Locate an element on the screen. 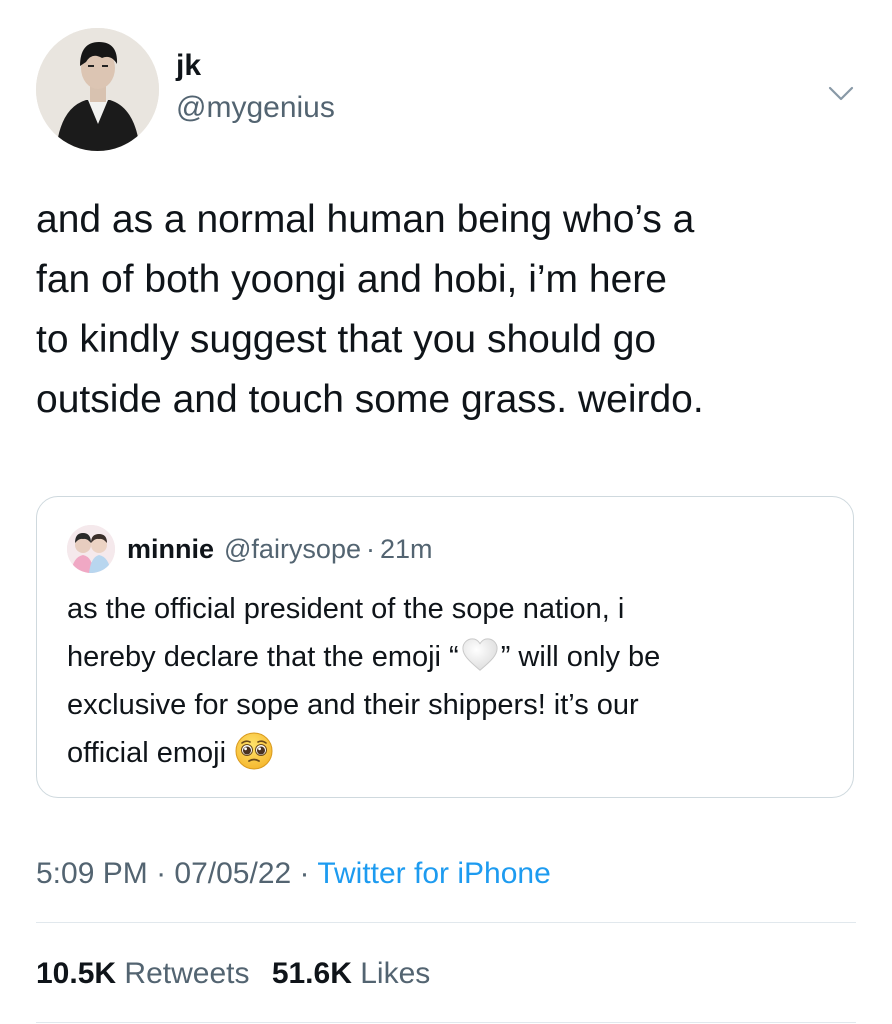 The height and width of the screenshot is (1024, 892). tweet-text-line: and as a normal human being who’s a is located at coordinates (365, 219).